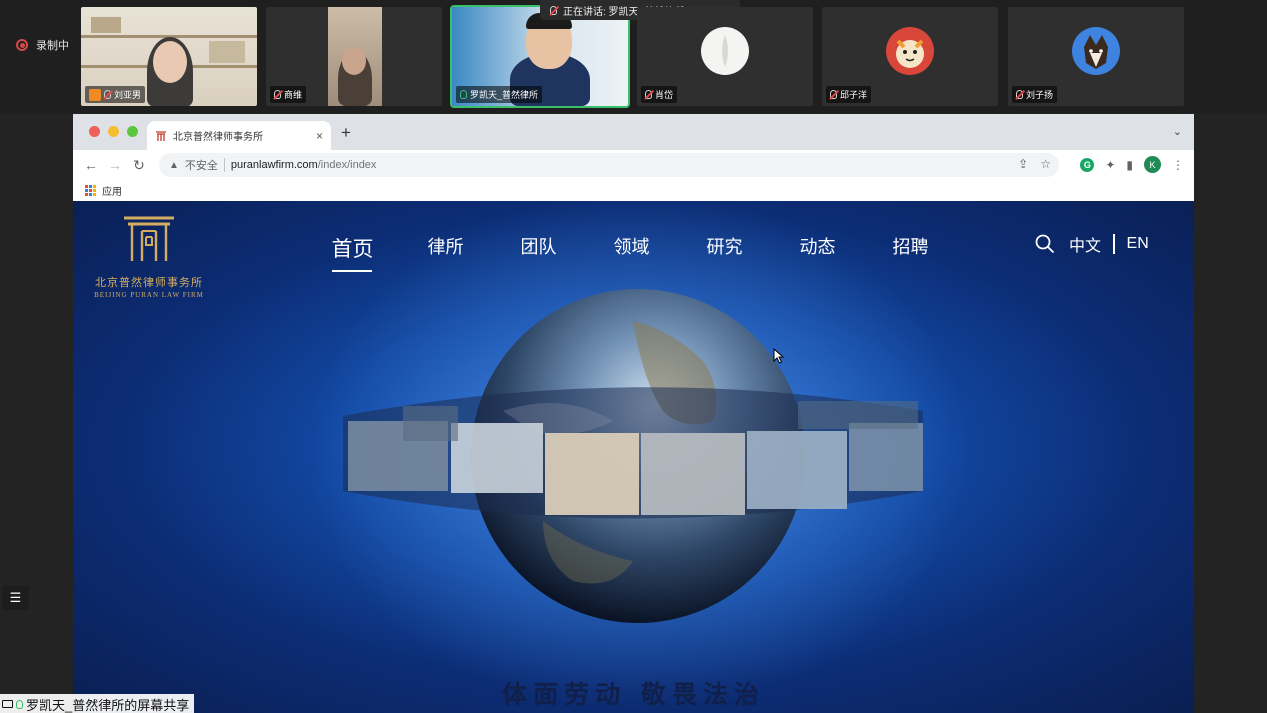 Image resolution: width=1267 pixels, height=713 pixels. What do you see at coordinates (854, 95) in the screenshot?
I see `participant-name: 邱子洋` at bounding box center [854, 95].